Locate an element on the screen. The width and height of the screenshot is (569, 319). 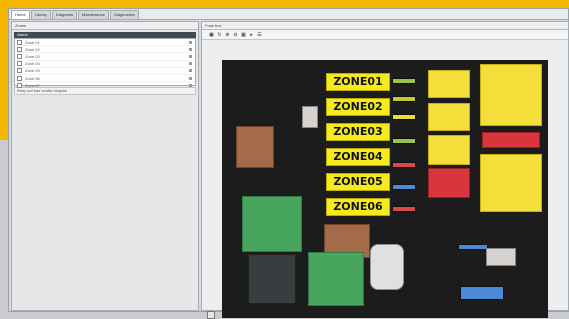
nav-icon: ▸ is located at coordinates (251, 35).